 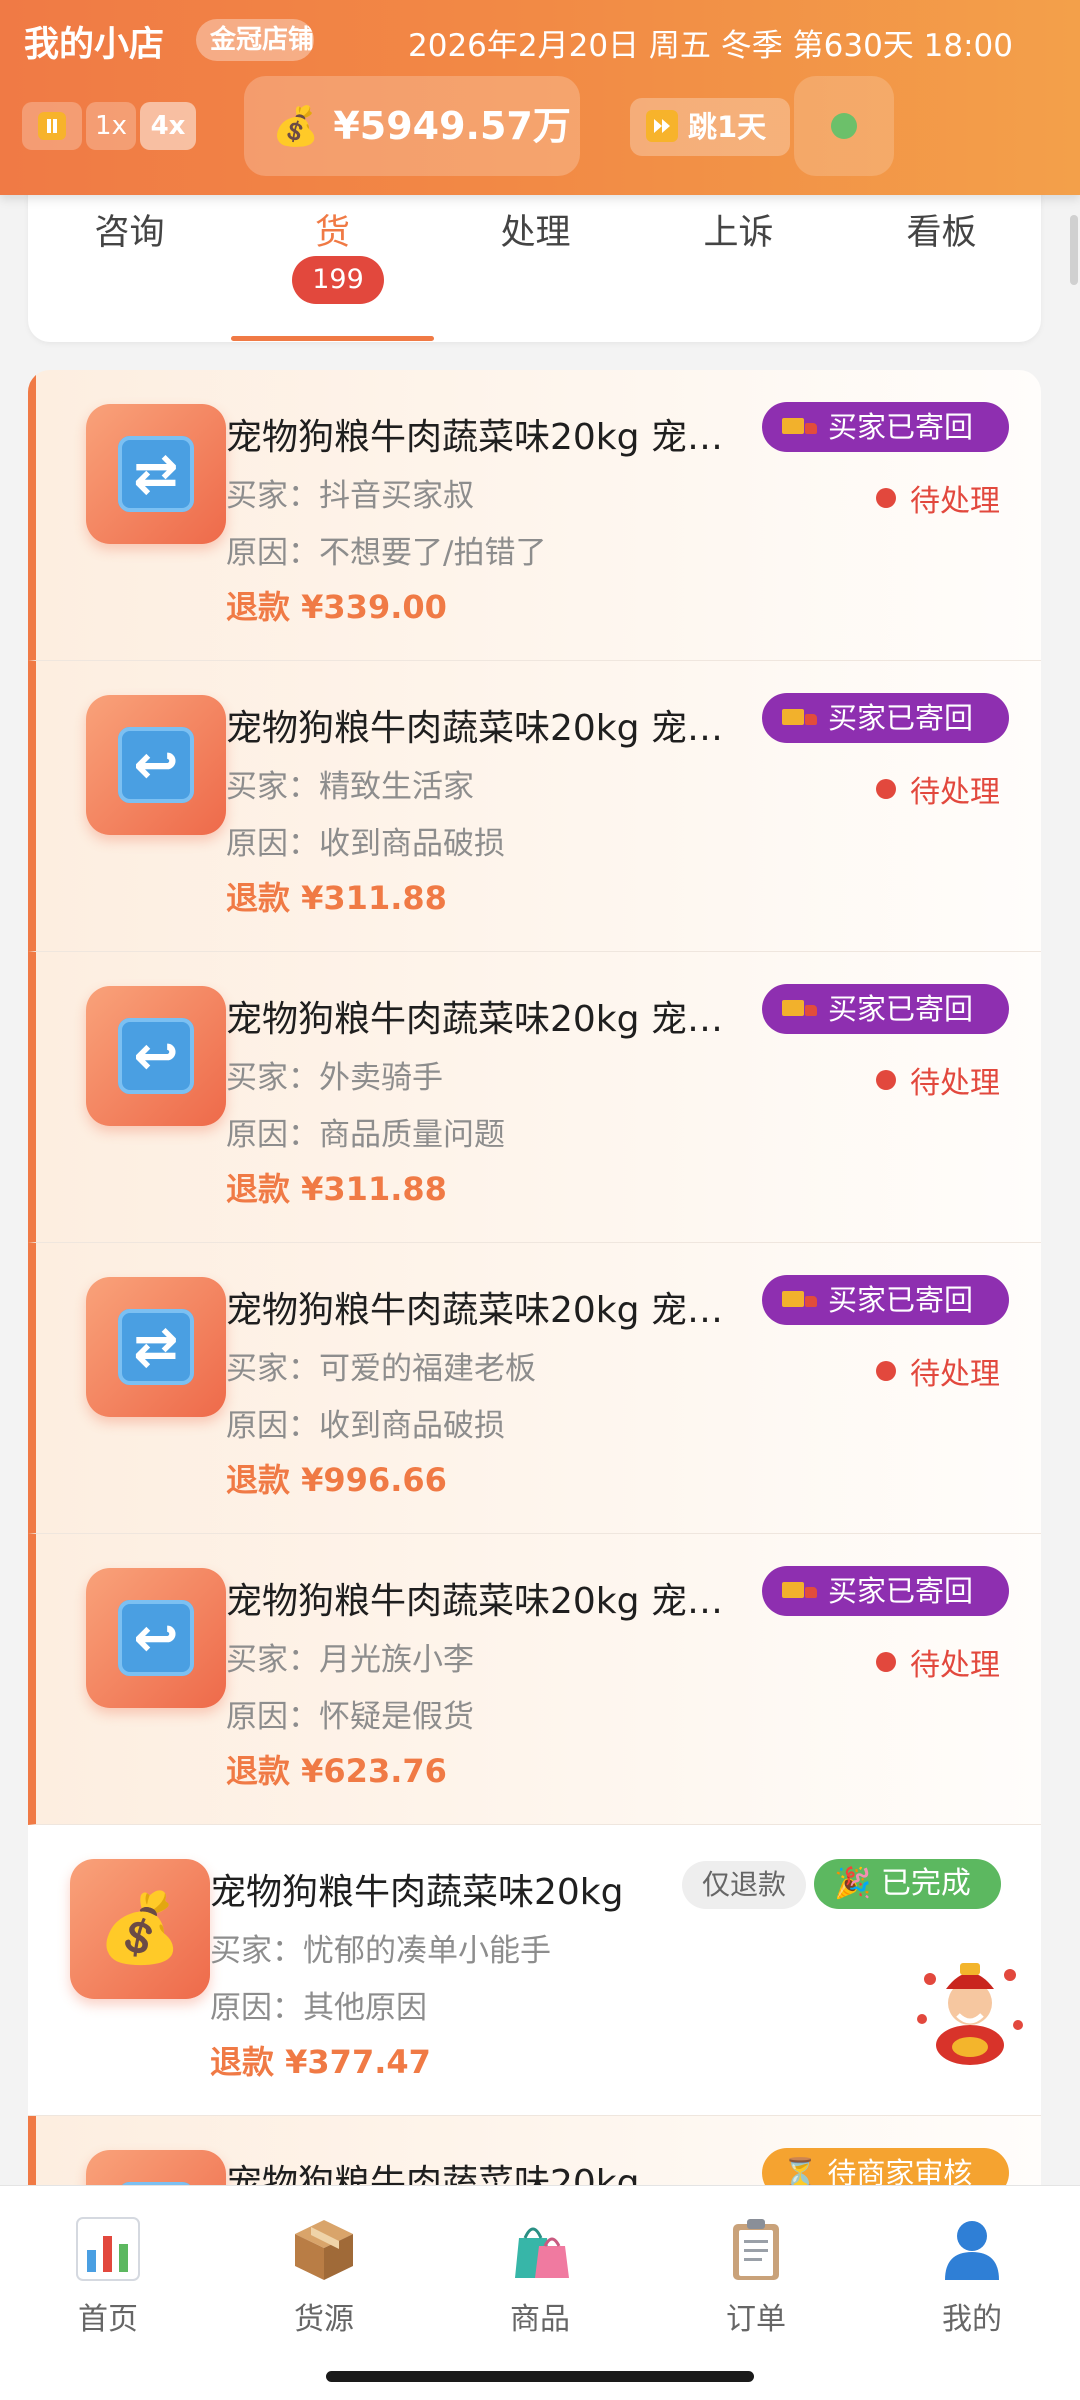 I want to click on speed-1x-button: 1x, so click(x=111, y=126).